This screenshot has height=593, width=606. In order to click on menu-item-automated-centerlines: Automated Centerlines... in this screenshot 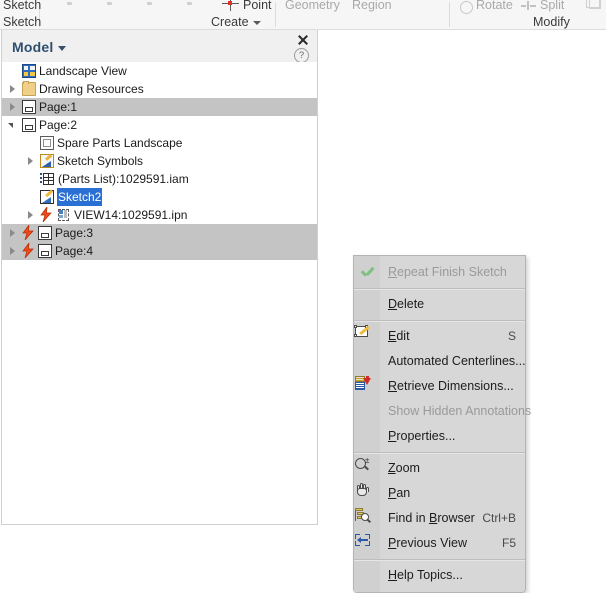, I will do `click(440, 361)`.